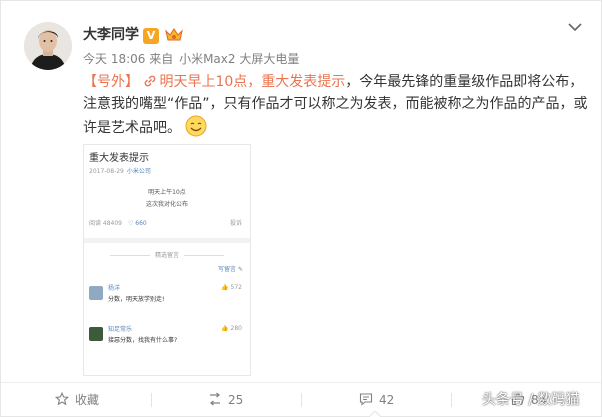  What do you see at coordinates (62, 399) in the screenshot?
I see `star-icon` at bounding box center [62, 399].